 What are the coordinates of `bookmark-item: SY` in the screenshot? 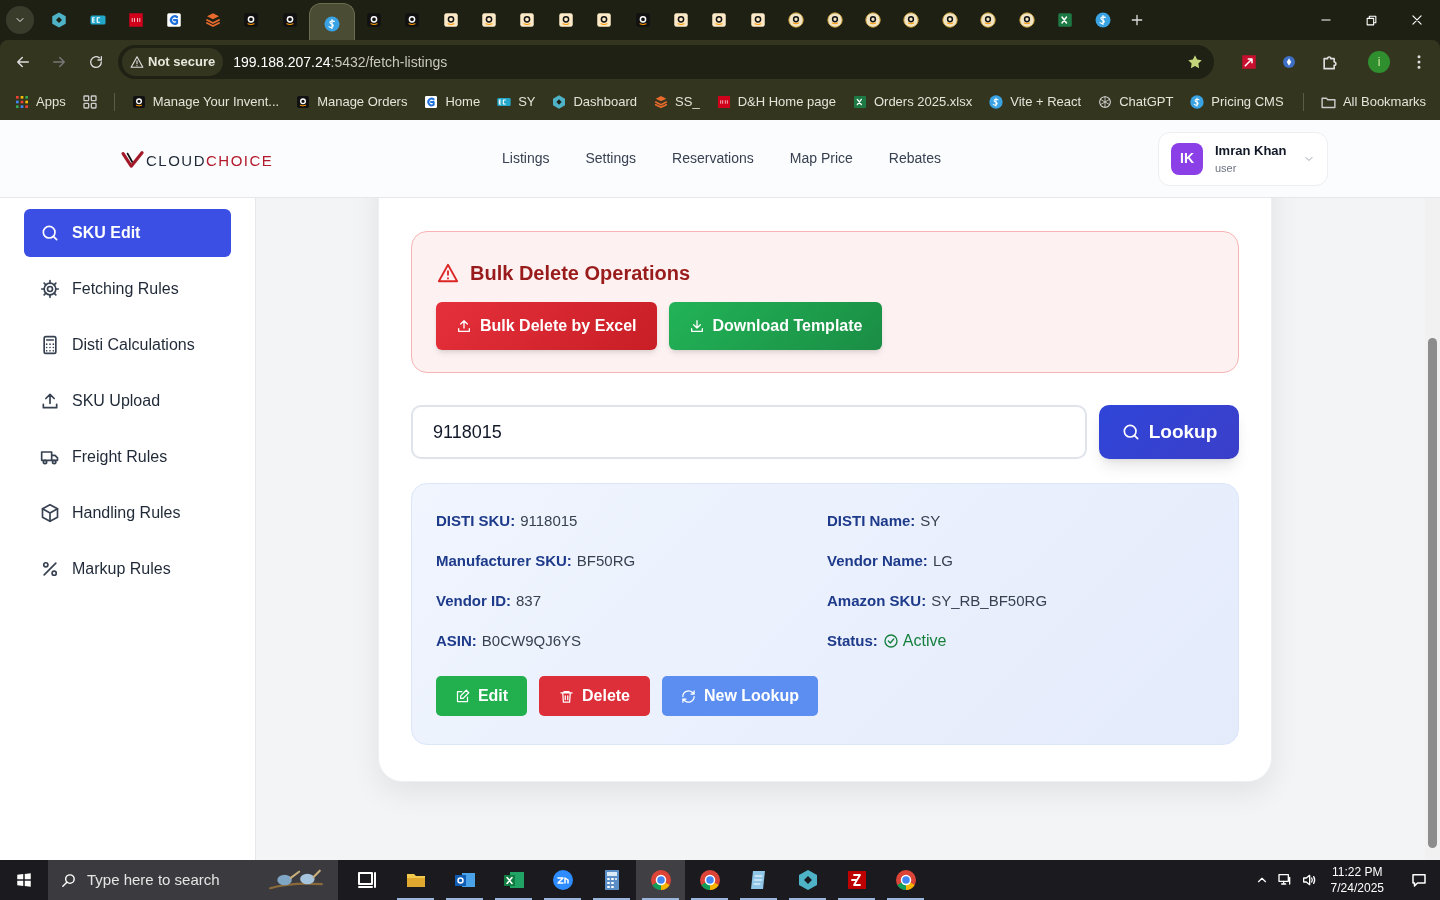 It's located at (516, 102).